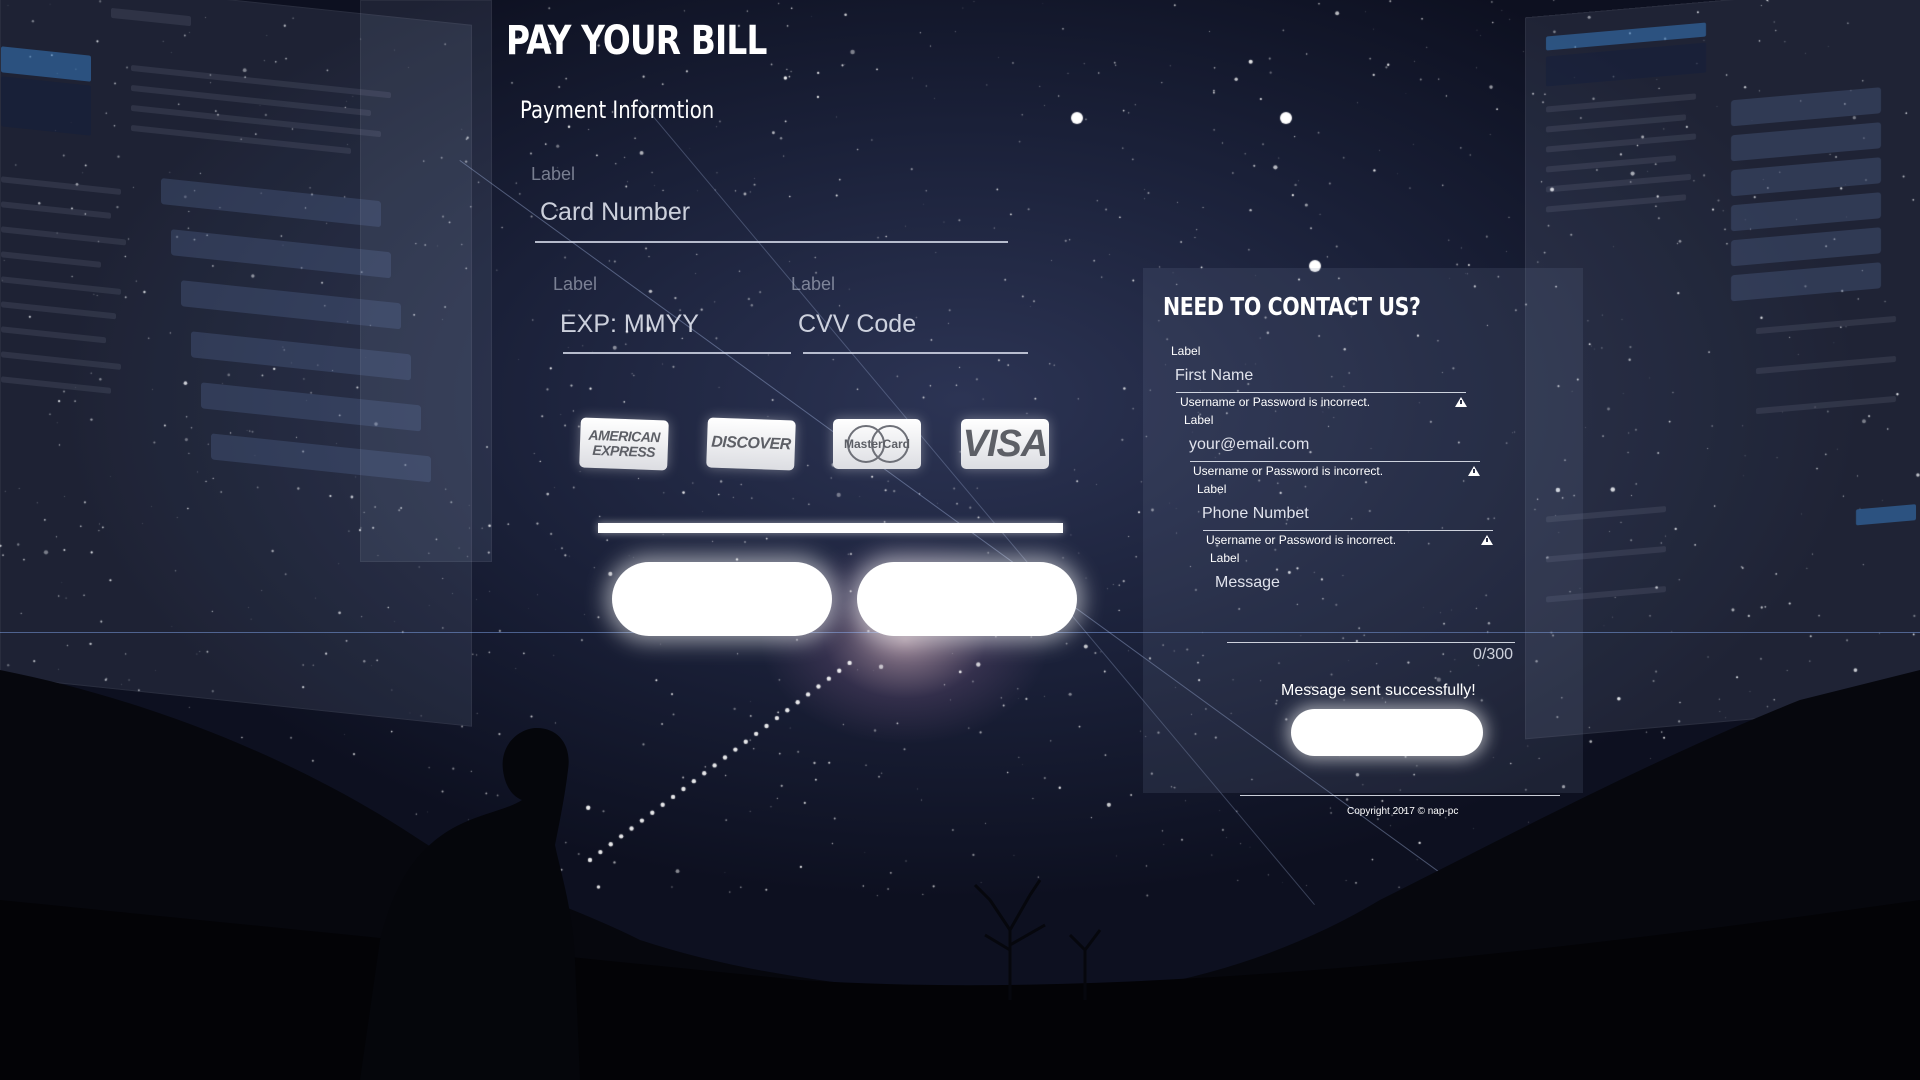  What do you see at coordinates (967, 599) in the screenshot?
I see `pay-button` at bounding box center [967, 599].